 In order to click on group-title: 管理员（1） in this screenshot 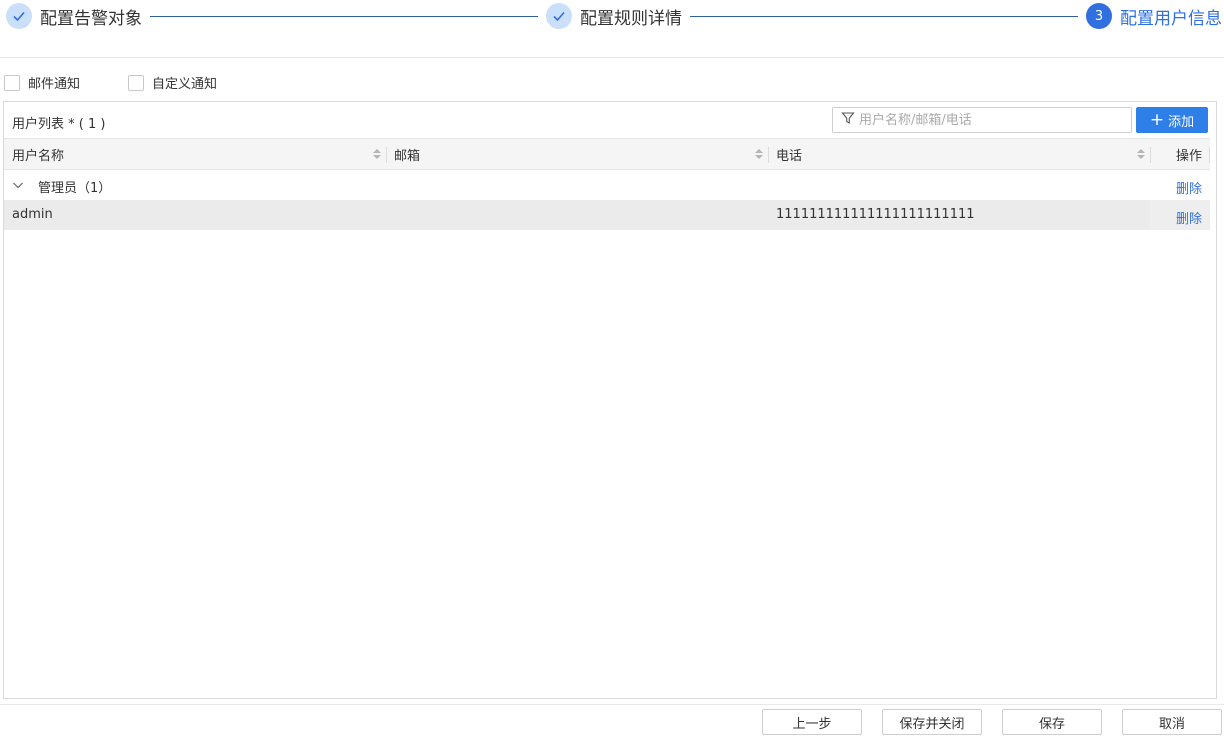, I will do `click(75, 188)`.